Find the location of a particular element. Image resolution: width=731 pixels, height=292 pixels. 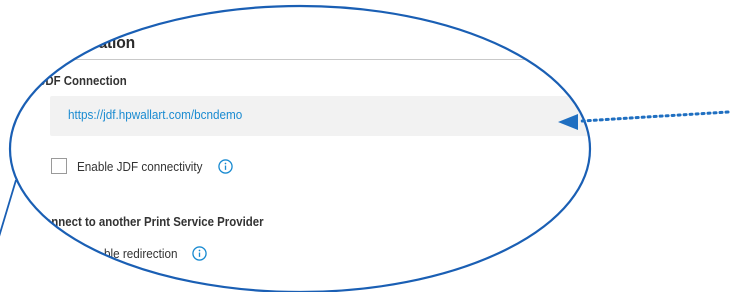

section-title-prefix: w is located at coordinates (46, 42).